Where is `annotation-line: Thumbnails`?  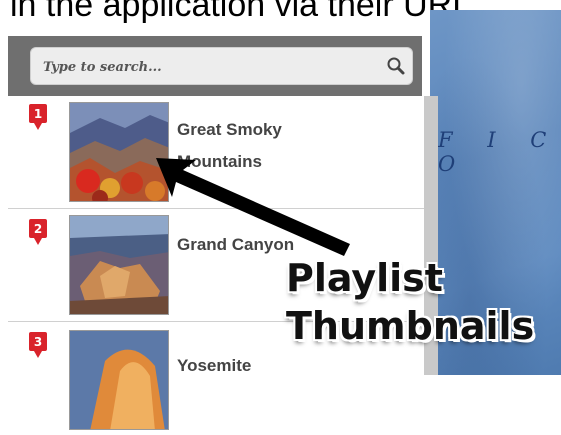 annotation-line: Thumbnails is located at coordinates (410, 326).